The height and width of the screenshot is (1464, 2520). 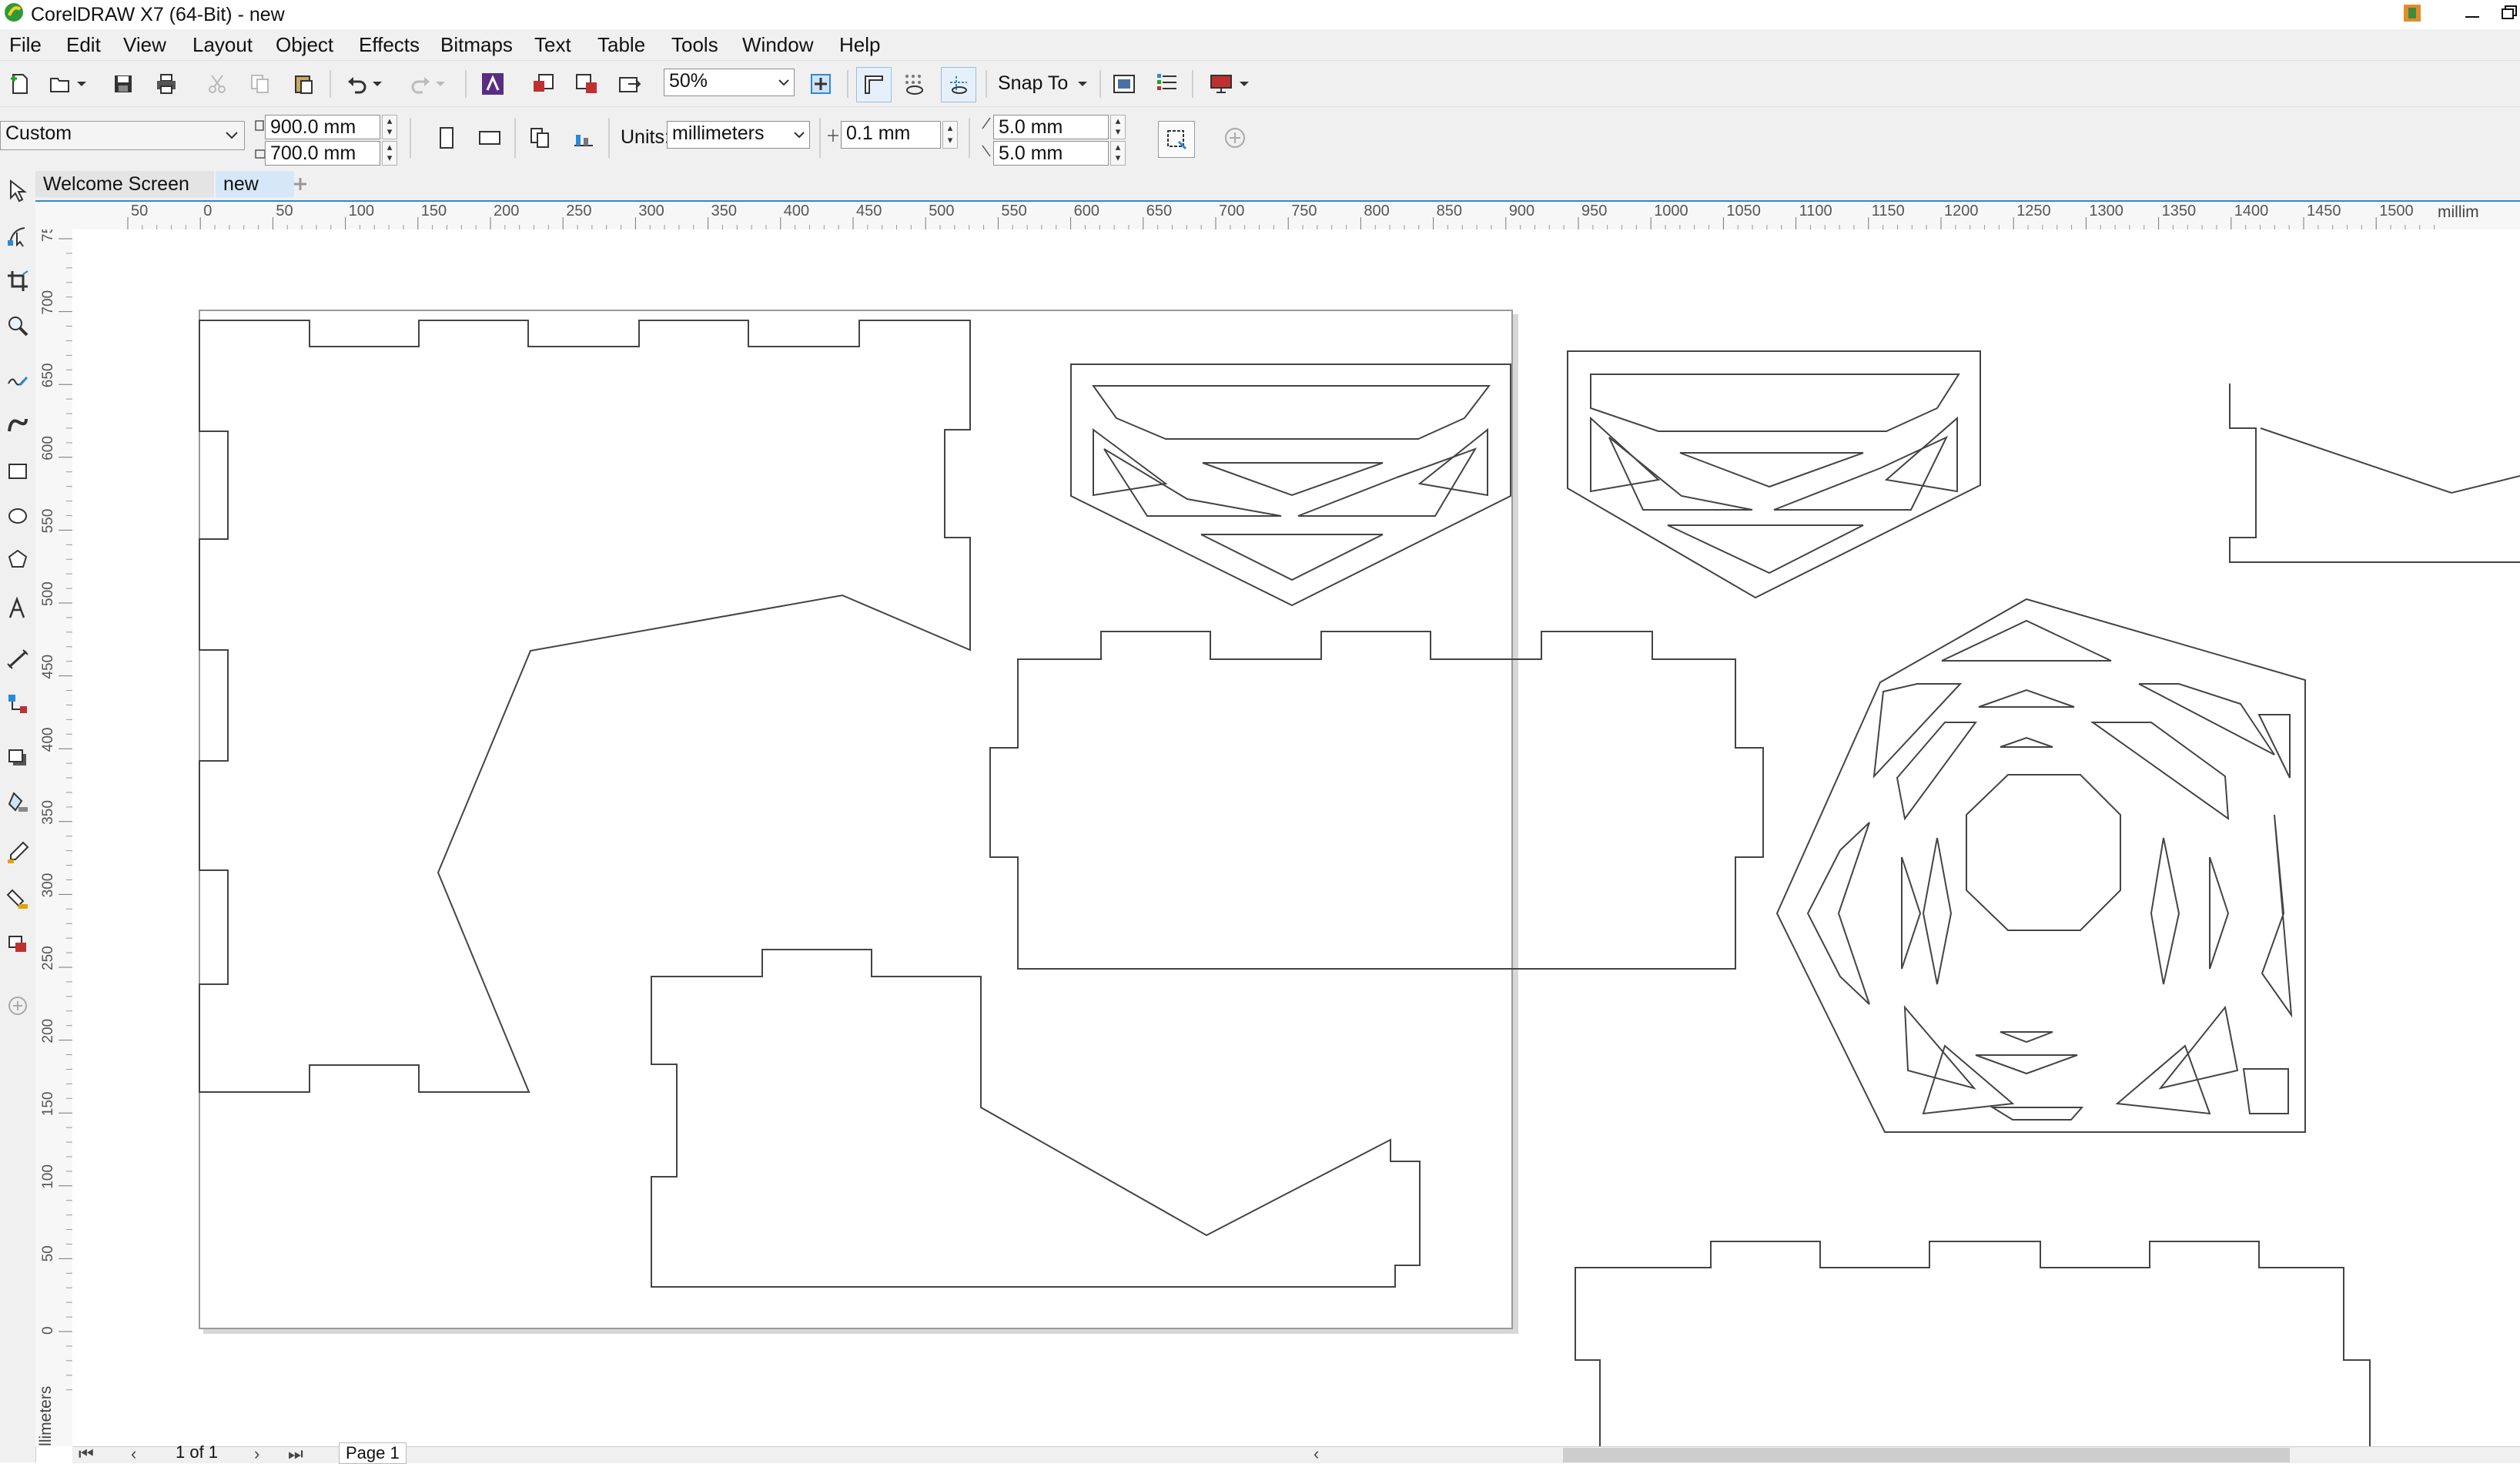 I want to click on scroll-left-icon: ‹, so click(x=1316, y=1454).